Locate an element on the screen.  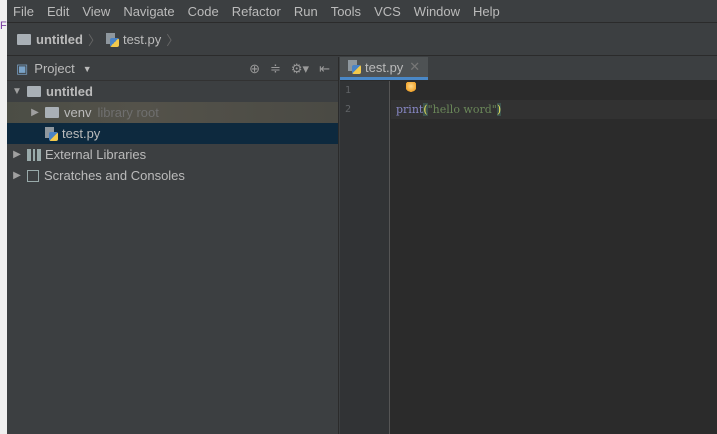
library-root-hint: library root is located at coordinates (128, 112).